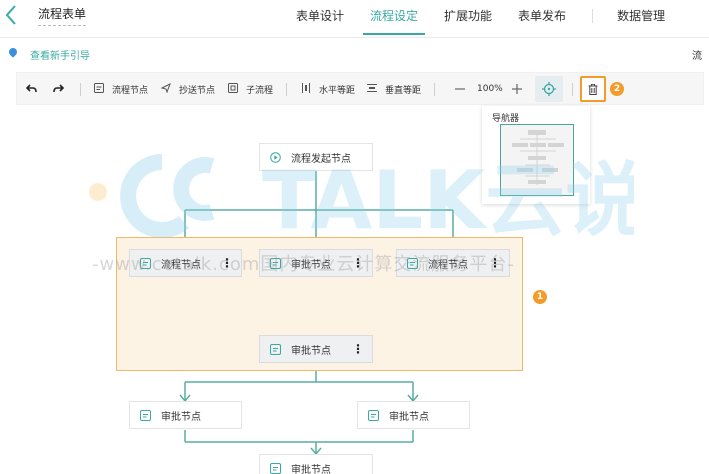  Describe the element at coordinates (360, 88) in the screenshot. I see `flow-toolbar: 流程节点 抄送节点 子流程 水平等距 垂直等距 100% 2` at that location.